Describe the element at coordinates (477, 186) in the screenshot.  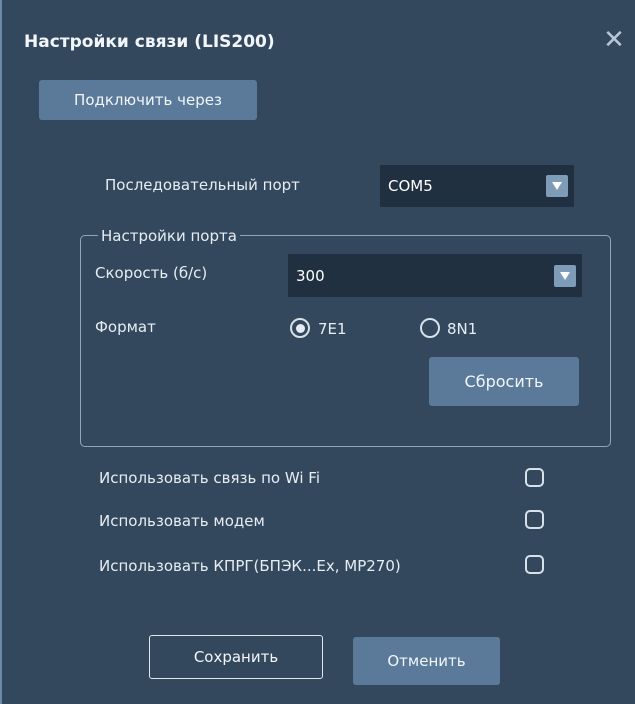
I see `serial-port-select: COM5` at that location.